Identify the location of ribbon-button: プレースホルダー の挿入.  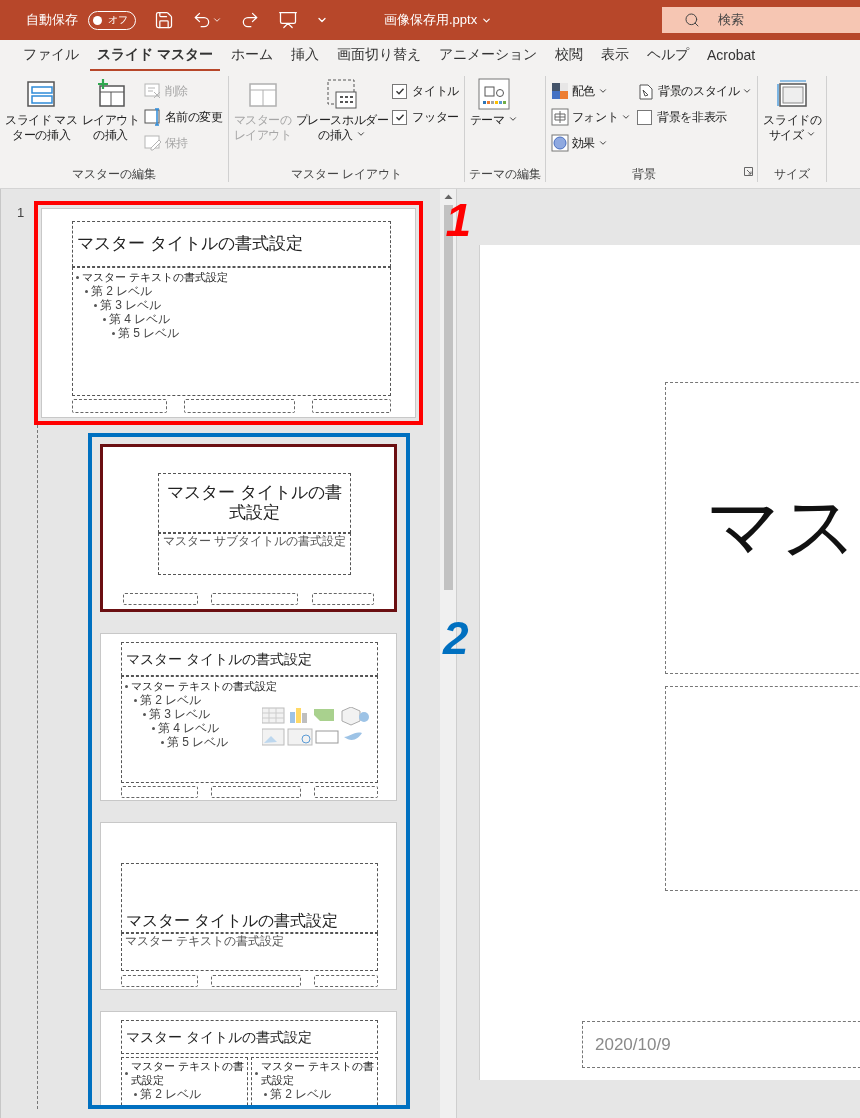
(342, 121).